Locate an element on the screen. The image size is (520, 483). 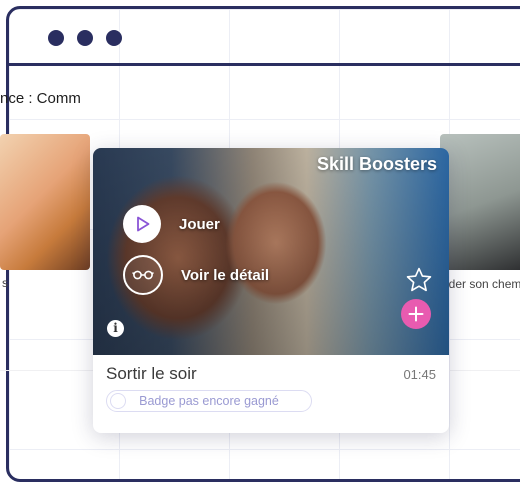
add-button is located at coordinates (416, 314).